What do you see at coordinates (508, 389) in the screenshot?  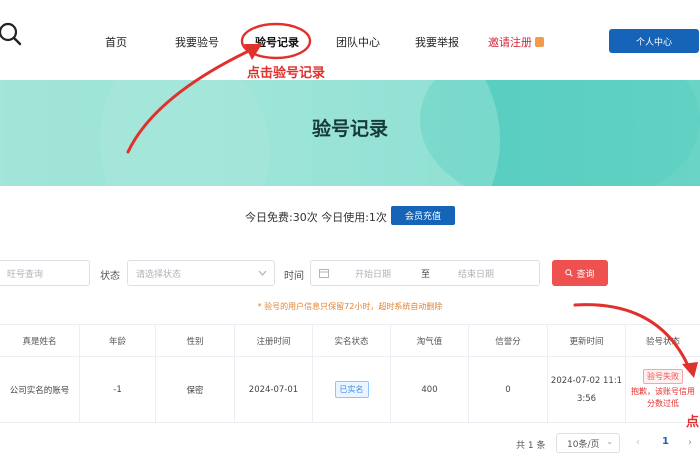 I see `cell-credit-score: 0` at bounding box center [508, 389].